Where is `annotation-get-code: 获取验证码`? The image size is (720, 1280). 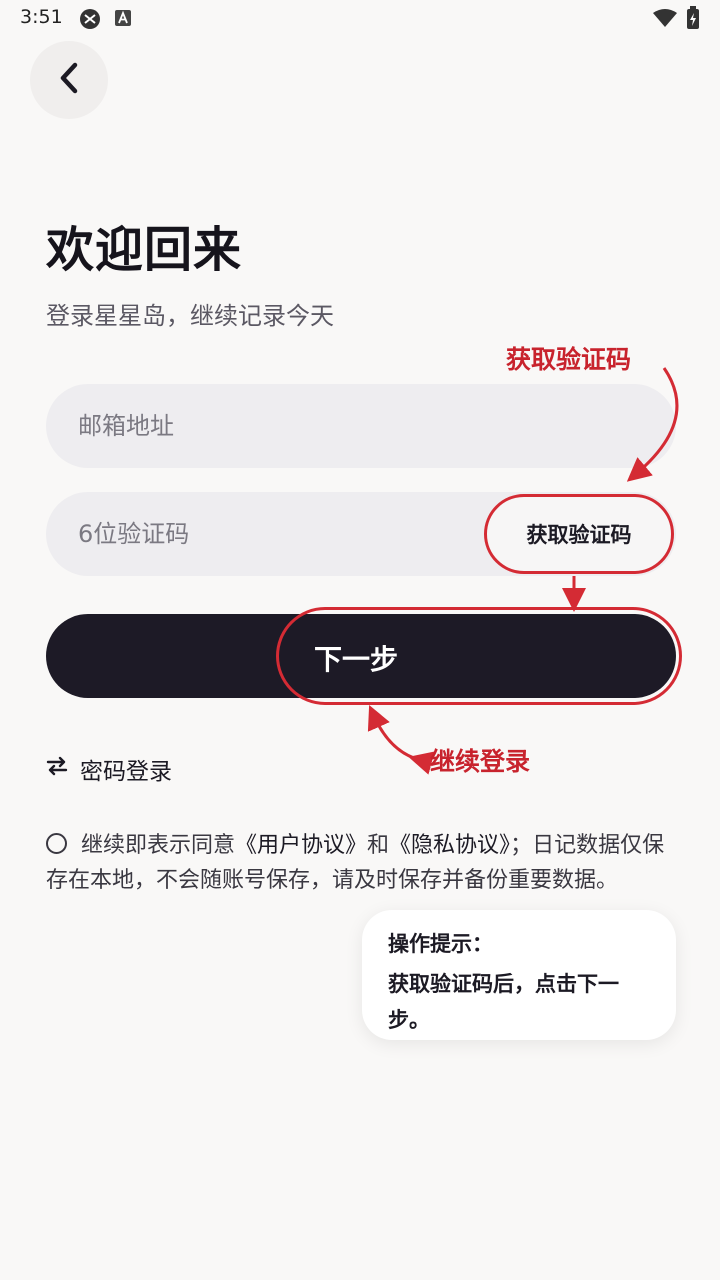
annotation-get-code: 获取验证码 is located at coordinates (569, 359).